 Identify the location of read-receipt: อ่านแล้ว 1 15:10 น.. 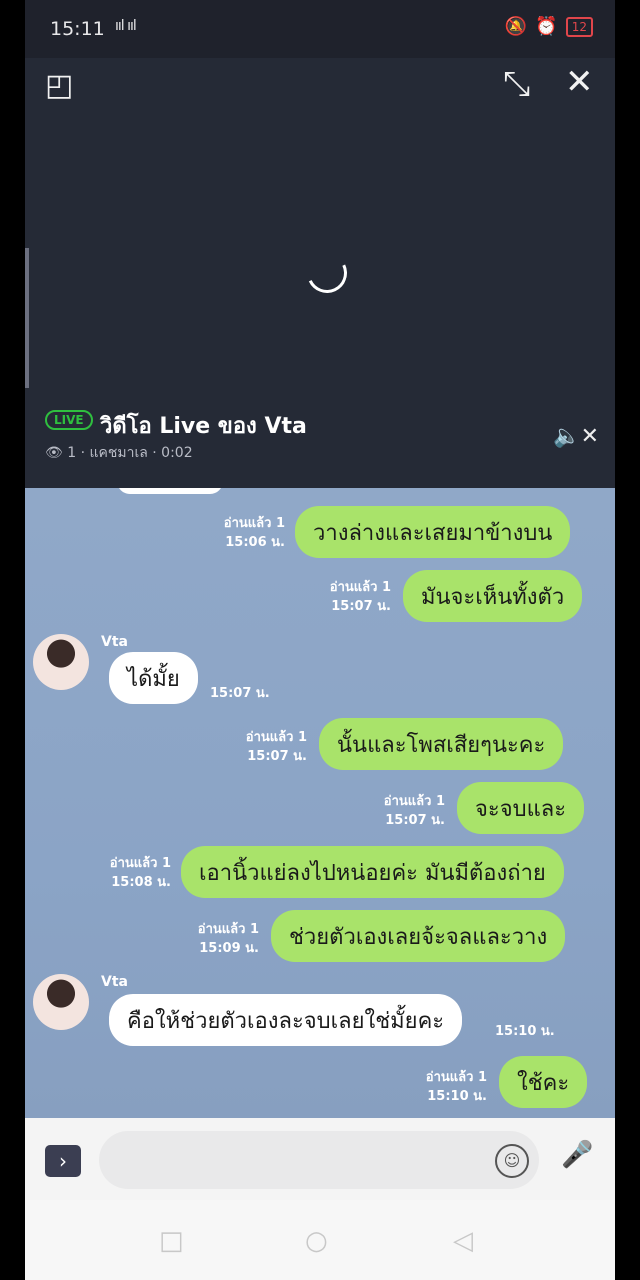
(456, 1087).